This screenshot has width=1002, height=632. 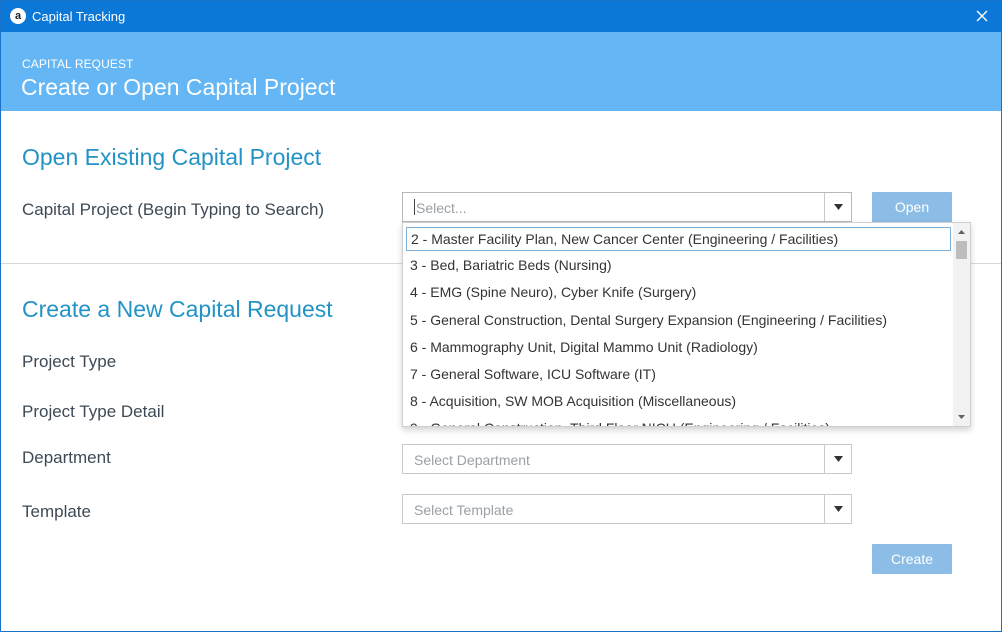 I want to click on dropdown-option: 7 - General Software, ICU Software (IT), so click(x=678, y=375).